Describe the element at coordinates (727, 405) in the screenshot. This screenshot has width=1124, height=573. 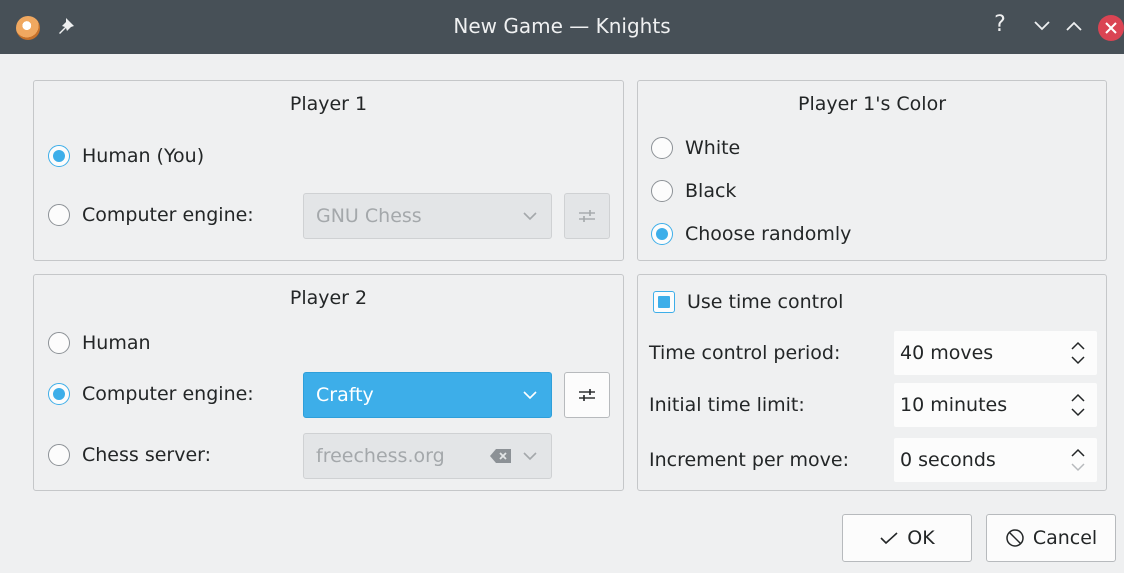
I see `time-limit-label: Initial time limit:` at that location.